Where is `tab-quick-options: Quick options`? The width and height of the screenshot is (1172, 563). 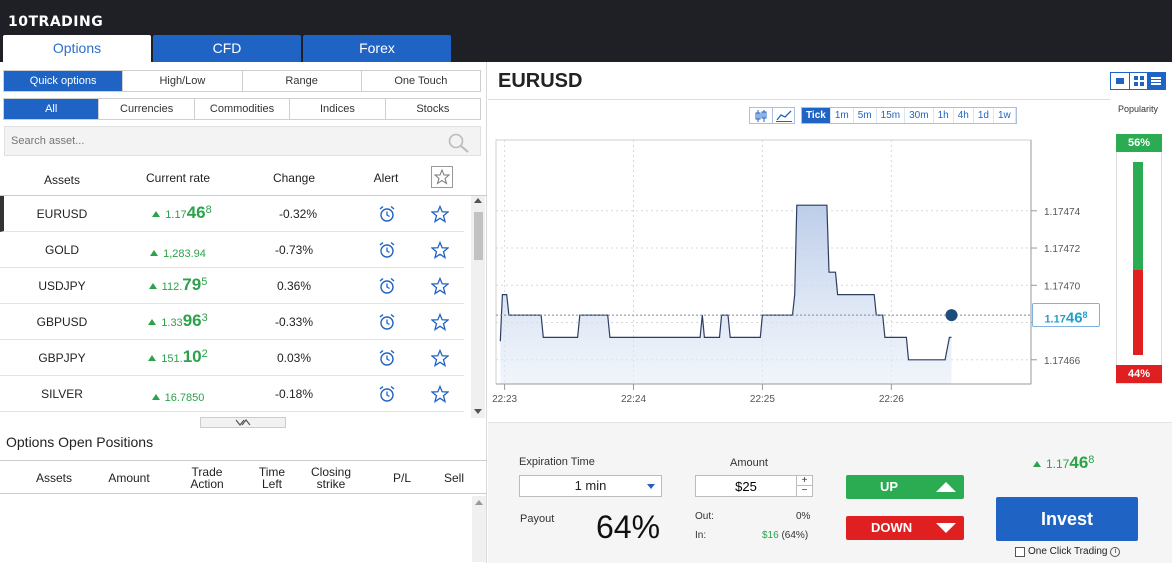 tab-quick-options: Quick options is located at coordinates (64, 81).